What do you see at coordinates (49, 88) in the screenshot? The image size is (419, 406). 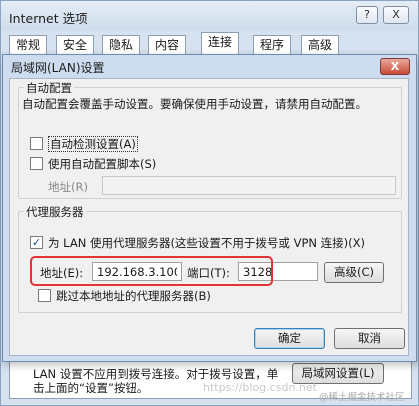 I see `auto-config-legend: 自动配置` at bounding box center [49, 88].